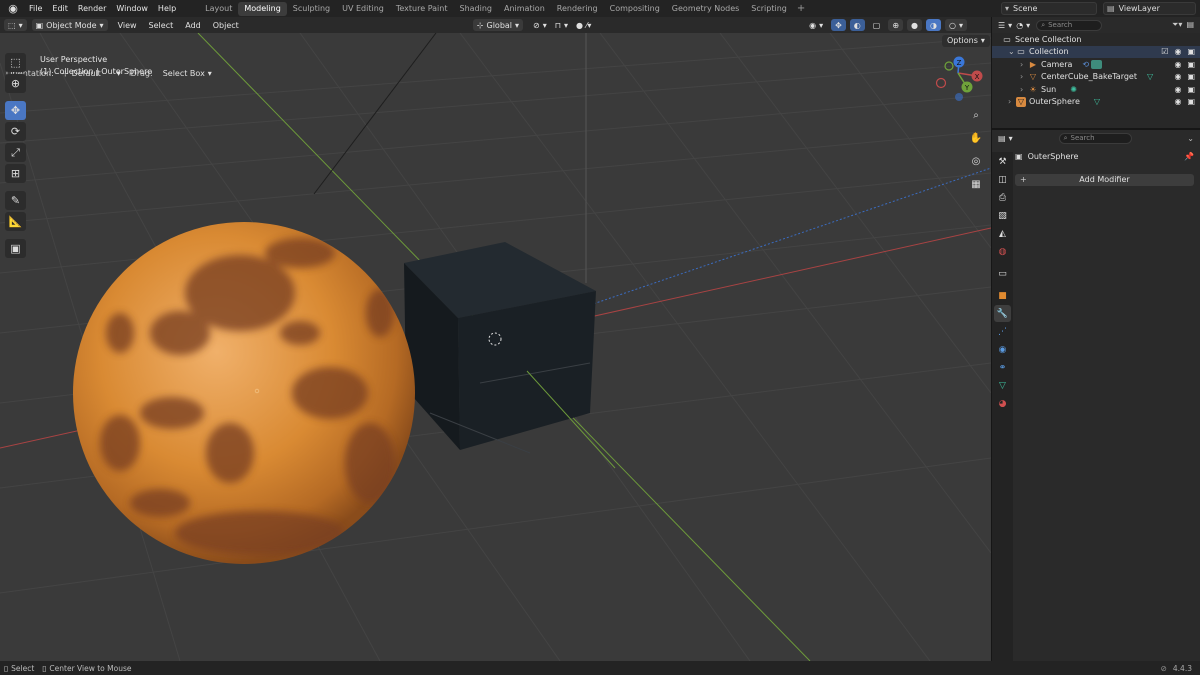 This screenshot has width=1200, height=675. Describe the element at coordinates (218, 9) in the screenshot. I see `tab-layout: Layout` at that location.